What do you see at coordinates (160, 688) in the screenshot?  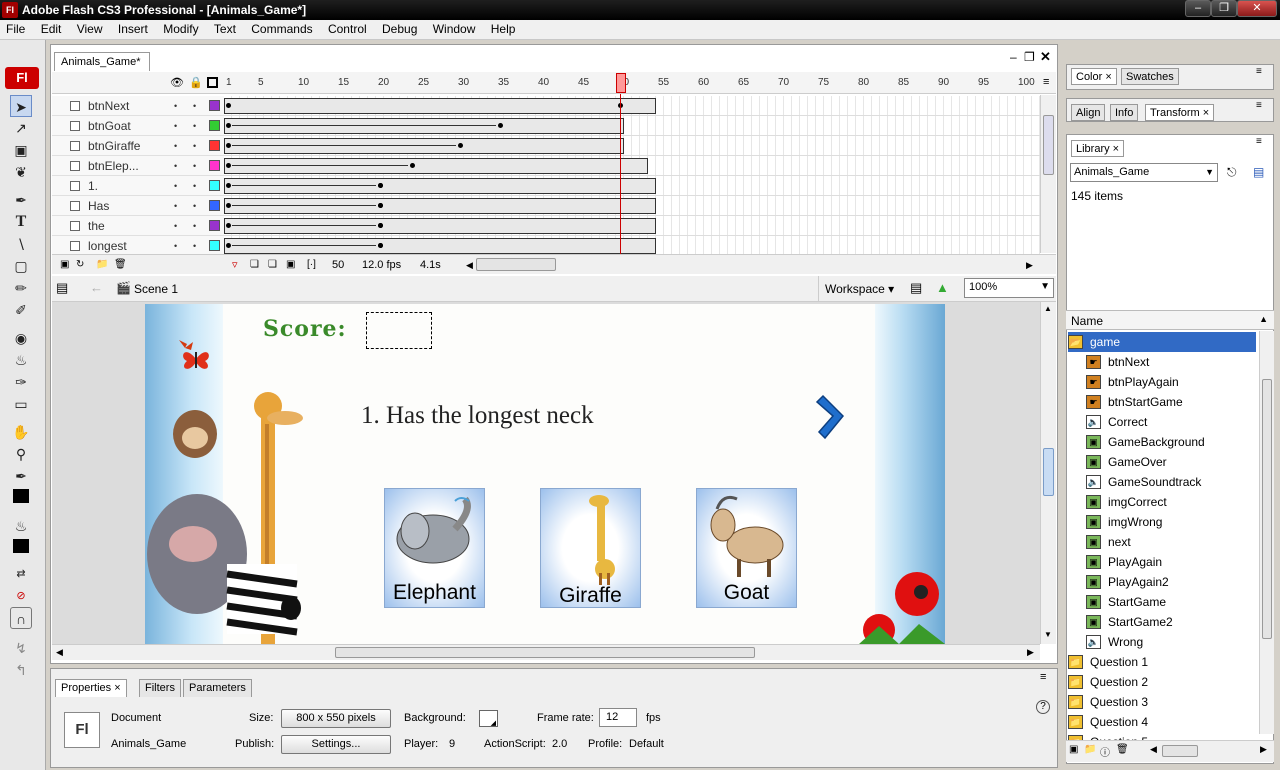 I see `tab-filters: Filters` at bounding box center [160, 688].